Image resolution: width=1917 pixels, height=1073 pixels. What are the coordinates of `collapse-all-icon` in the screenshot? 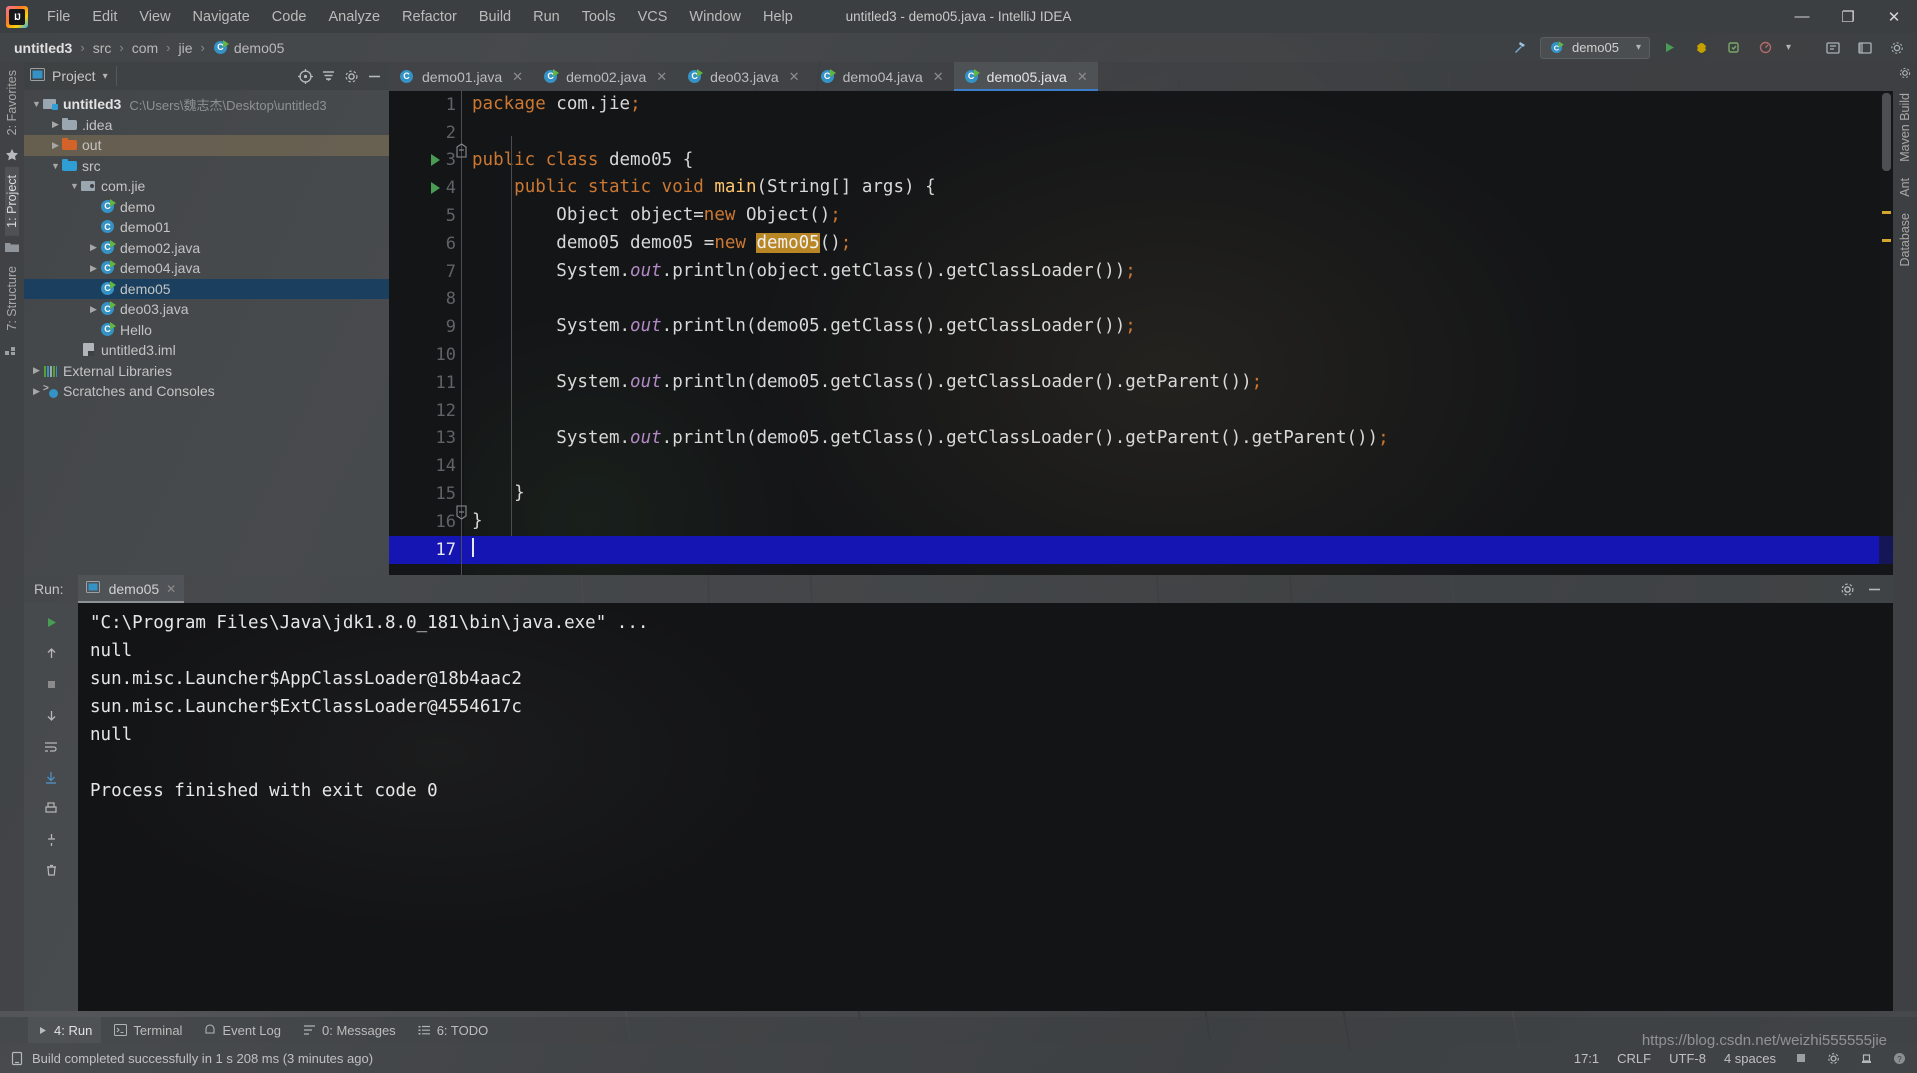 It's located at (328, 76).